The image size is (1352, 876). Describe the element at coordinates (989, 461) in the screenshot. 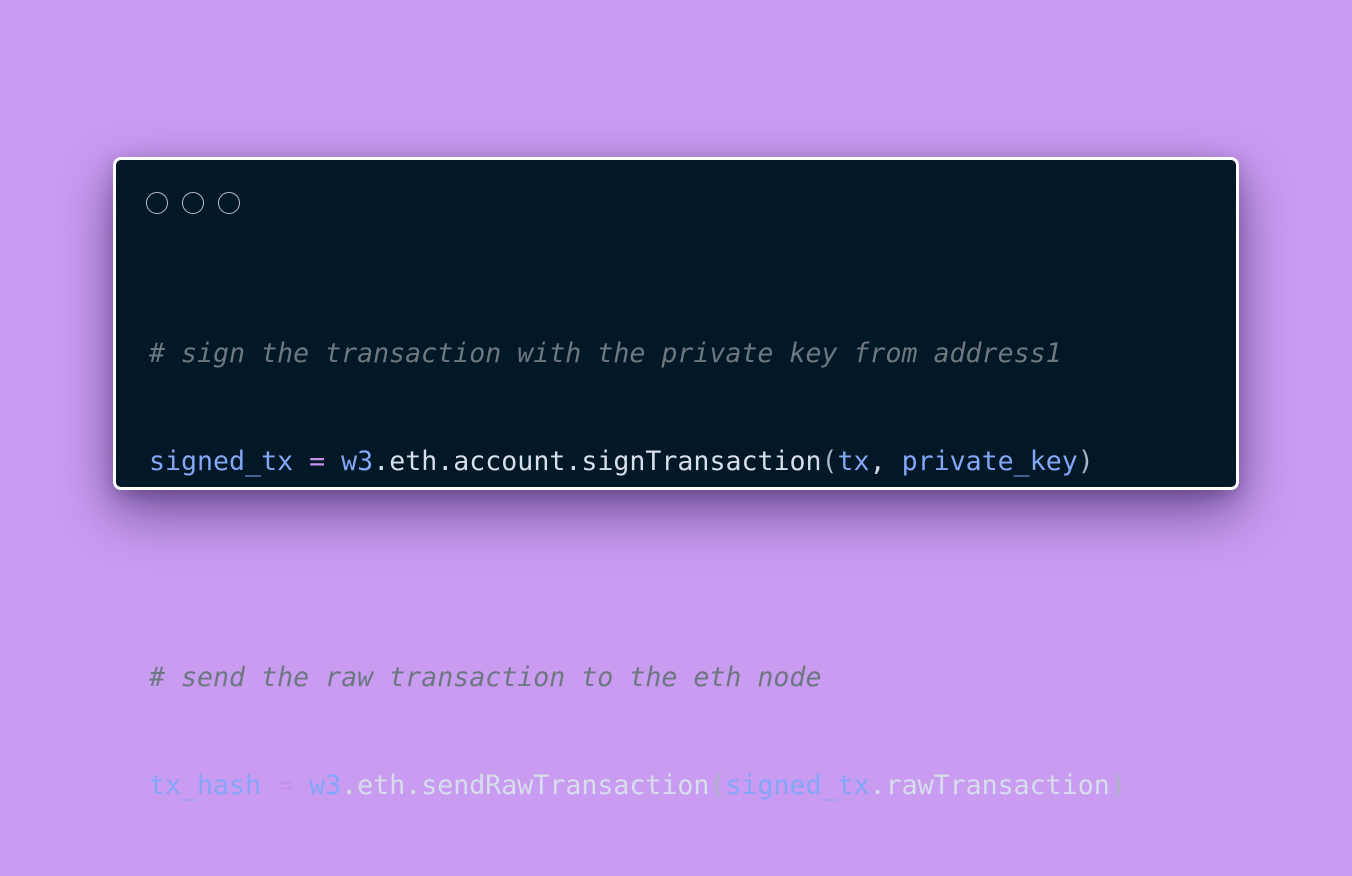

I see `token-arg: private_key` at that location.